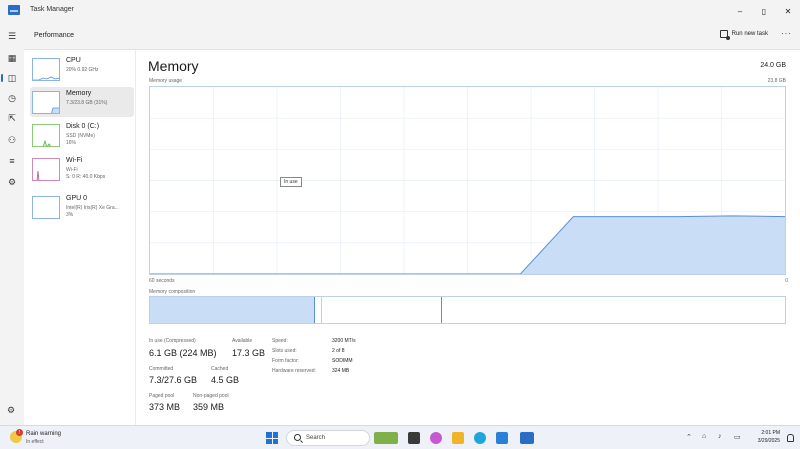 The height and width of the screenshot is (449, 800). Describe the element at coordinates (737, 437) in the screenshot. I see `battery-icon: ▭` at that location.